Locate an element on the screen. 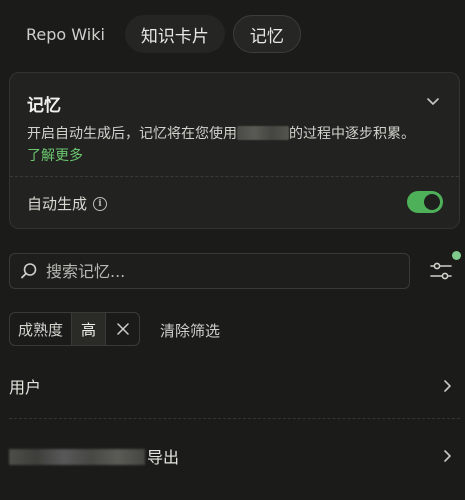  memory-card-title: 记忆 is located at coordinates (44, 106).